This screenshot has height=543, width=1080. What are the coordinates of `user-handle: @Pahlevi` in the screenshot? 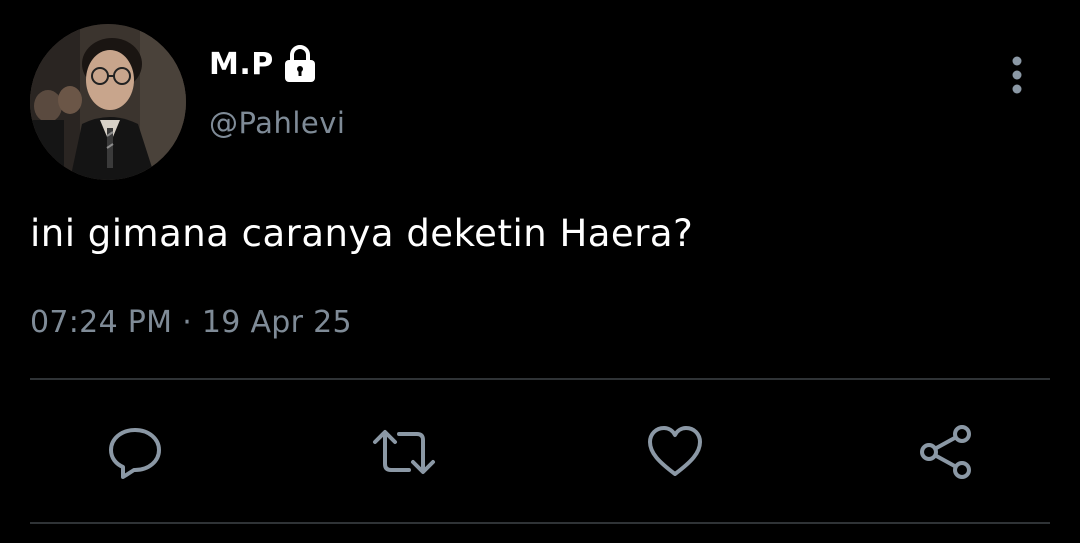 It's located at (277, 123).